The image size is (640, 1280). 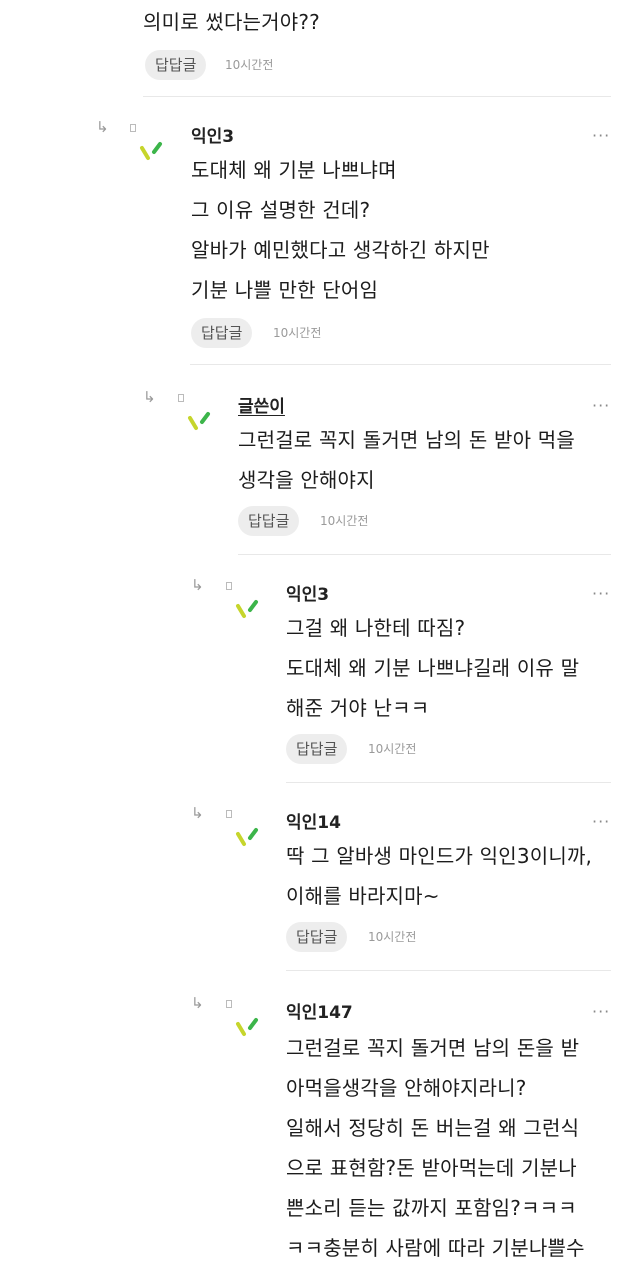 What do you see at coordinates (433, 460) in the screenshot?
I see `comment-body: 그런걸로 꼭지 돌거면 남의 돈 받아 먹을 생각을 안해야지` at bounding box center [433, 460].